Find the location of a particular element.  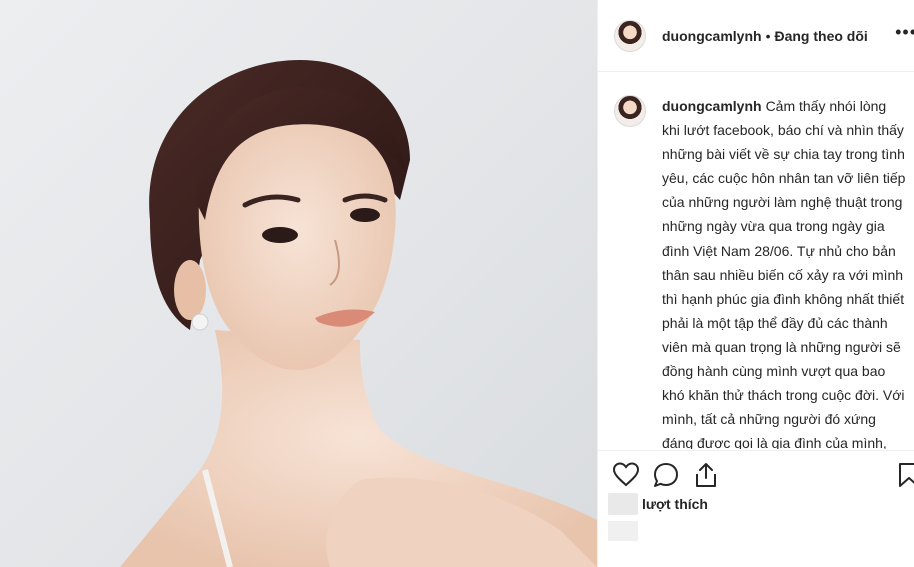

more-options-icon: ••• is located at coordinates (904, 32).